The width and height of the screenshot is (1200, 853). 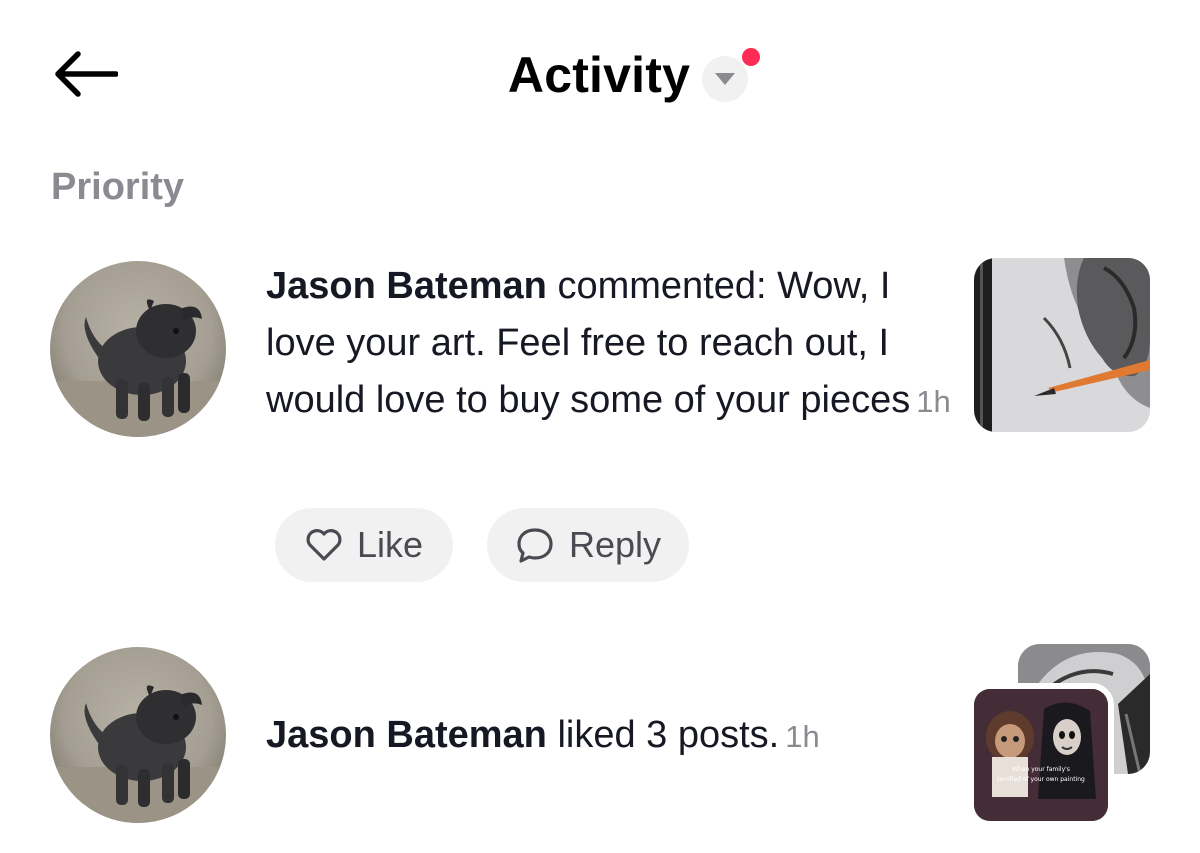 What do you see at coordinates (1041, 769) in the screenshot?
I see `thumbnail-caption-line1: When your family's` at bounding box center [1041, 769].